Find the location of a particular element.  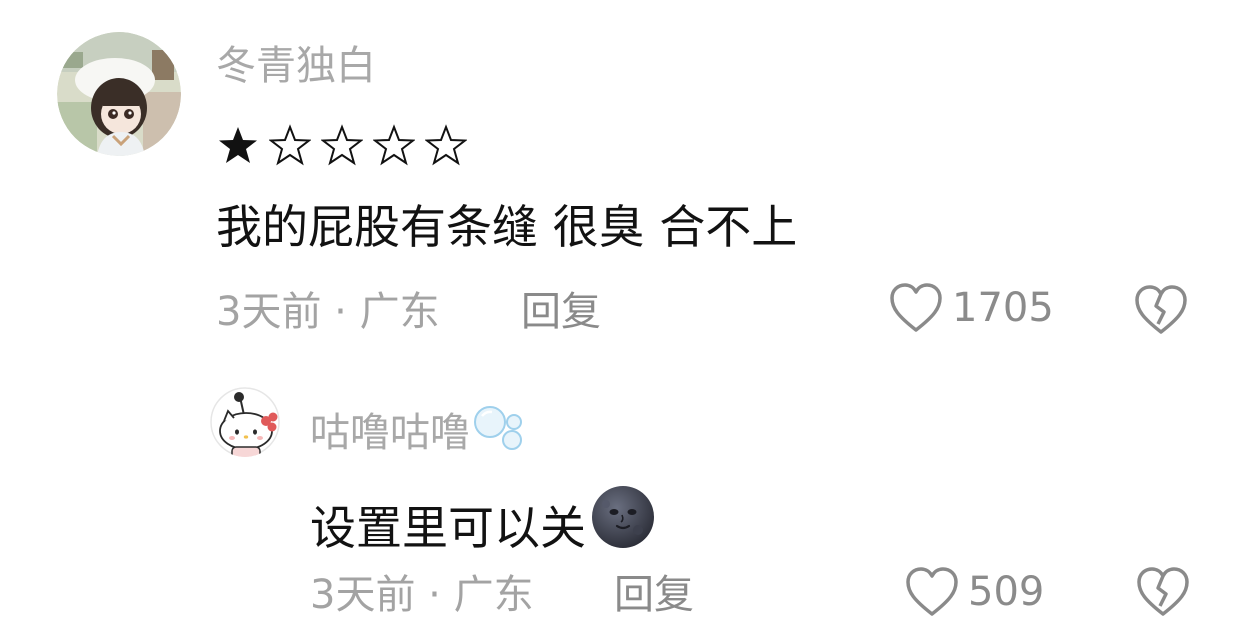

bubbles-icon is located at coordinates (498, 428).